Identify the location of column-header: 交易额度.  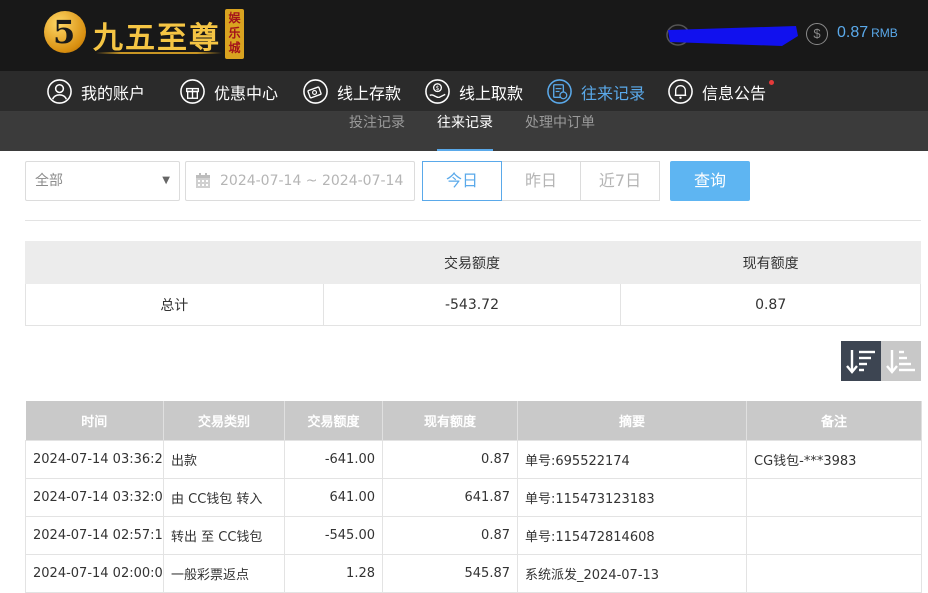
(333, 420).